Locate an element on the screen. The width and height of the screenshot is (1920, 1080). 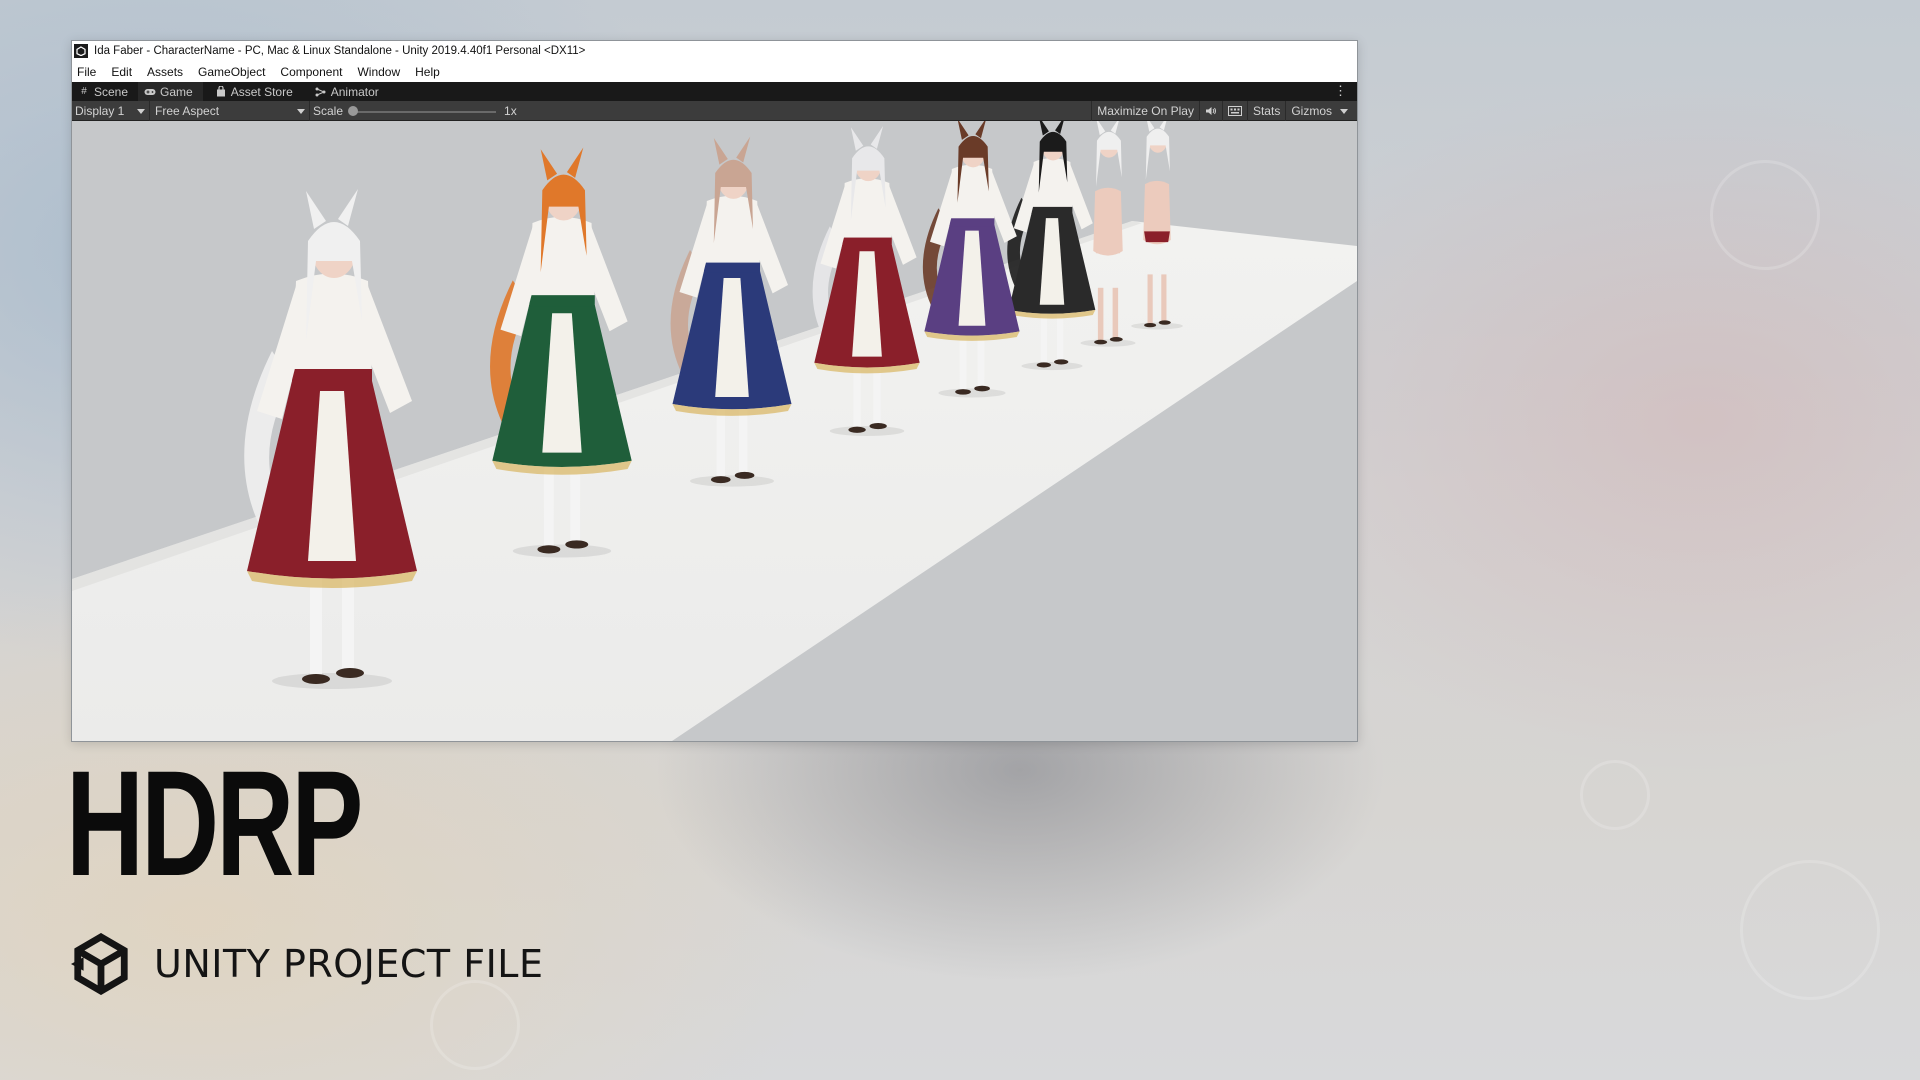
menu-gameobject: GameObject is located at coordinates (231, 72).